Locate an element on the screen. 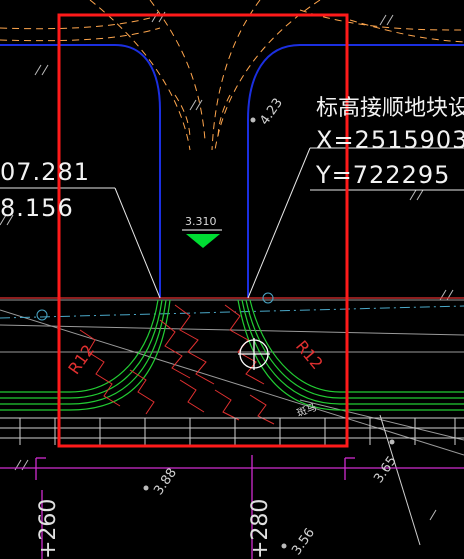 The width and height of the screenshot is (464, 559). elevation-note-label: 标高接顺地块设 is located at coordinates (390, 108).